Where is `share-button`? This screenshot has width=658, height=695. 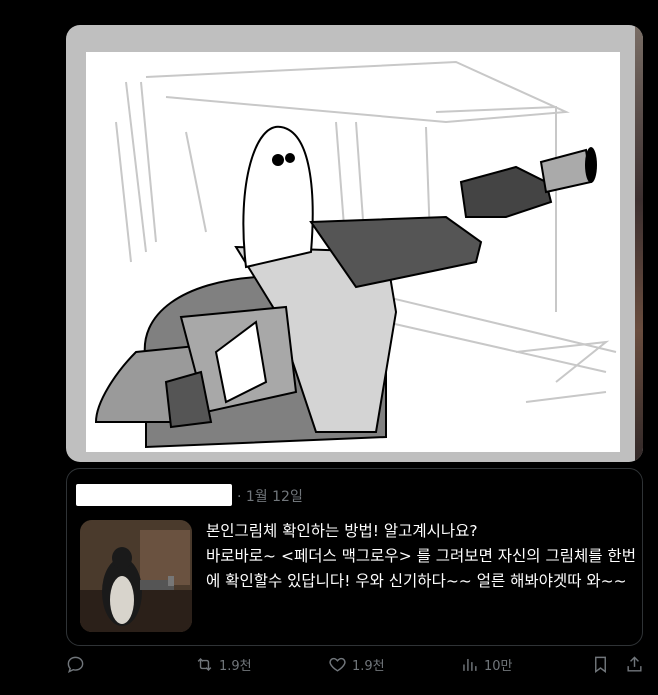 share-button is located at coordinates (634, 664).